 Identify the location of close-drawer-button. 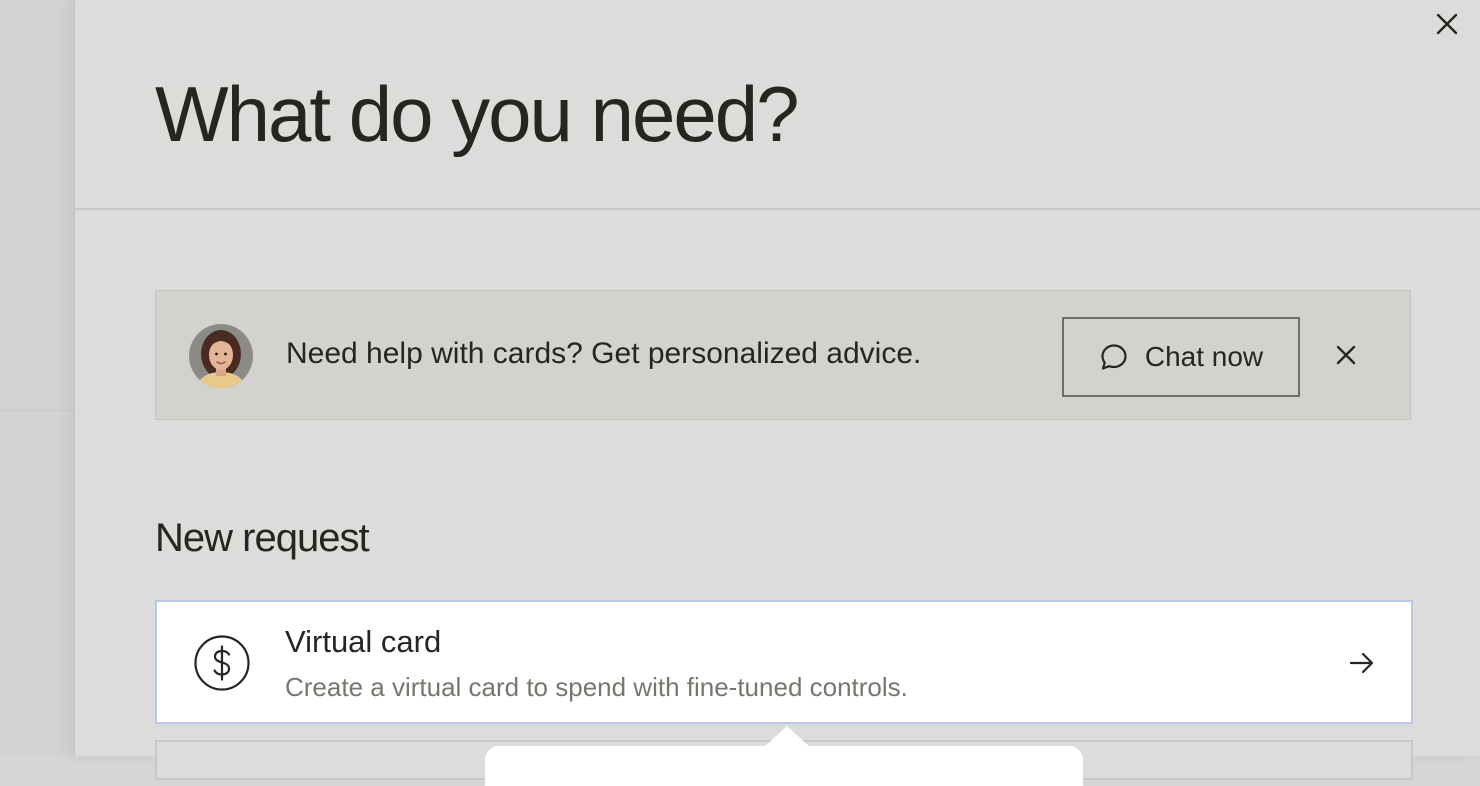
(1447, 24).